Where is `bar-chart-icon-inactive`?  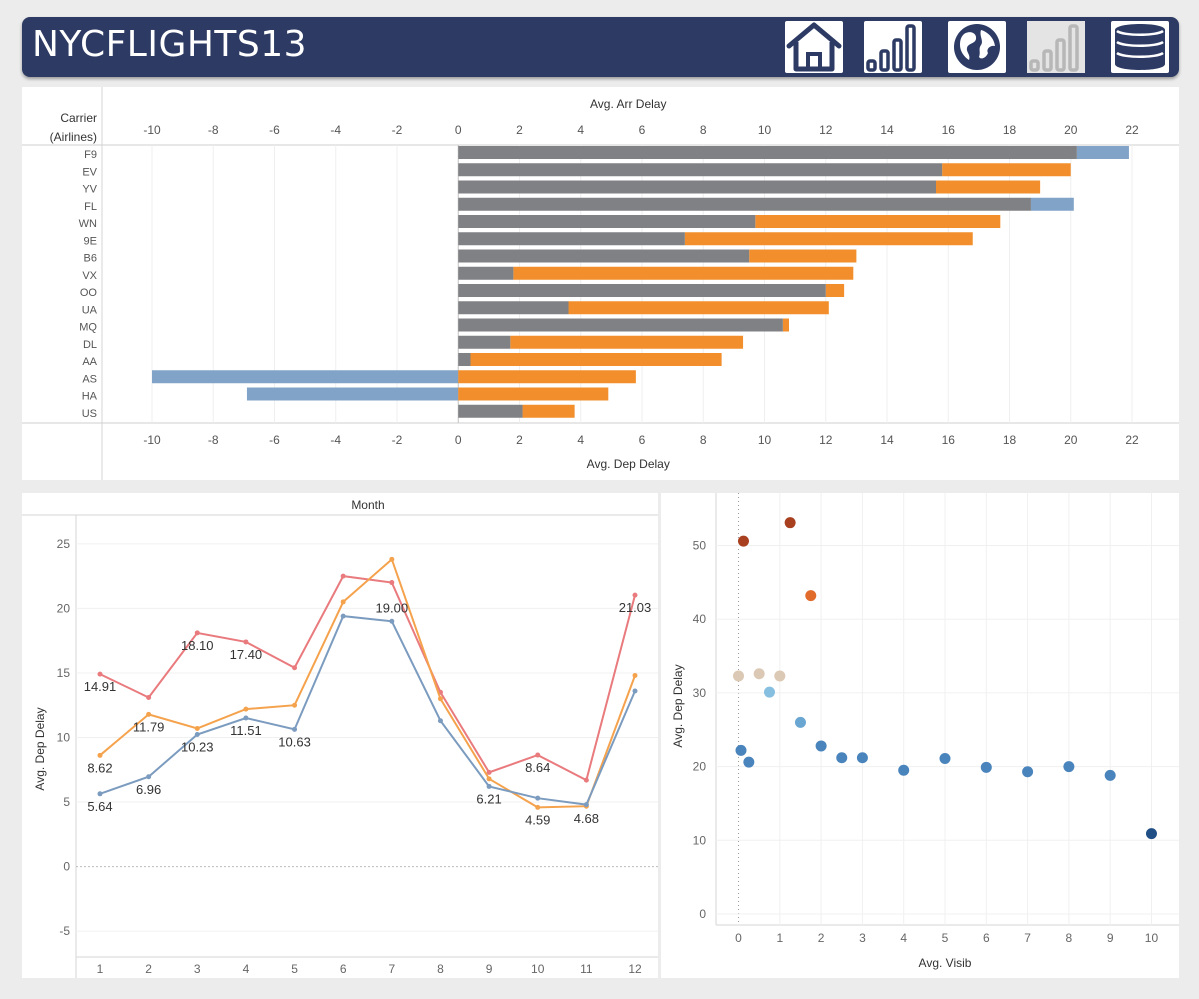
bar-chart-icon-inactive is located at coordinates (1056, 47).